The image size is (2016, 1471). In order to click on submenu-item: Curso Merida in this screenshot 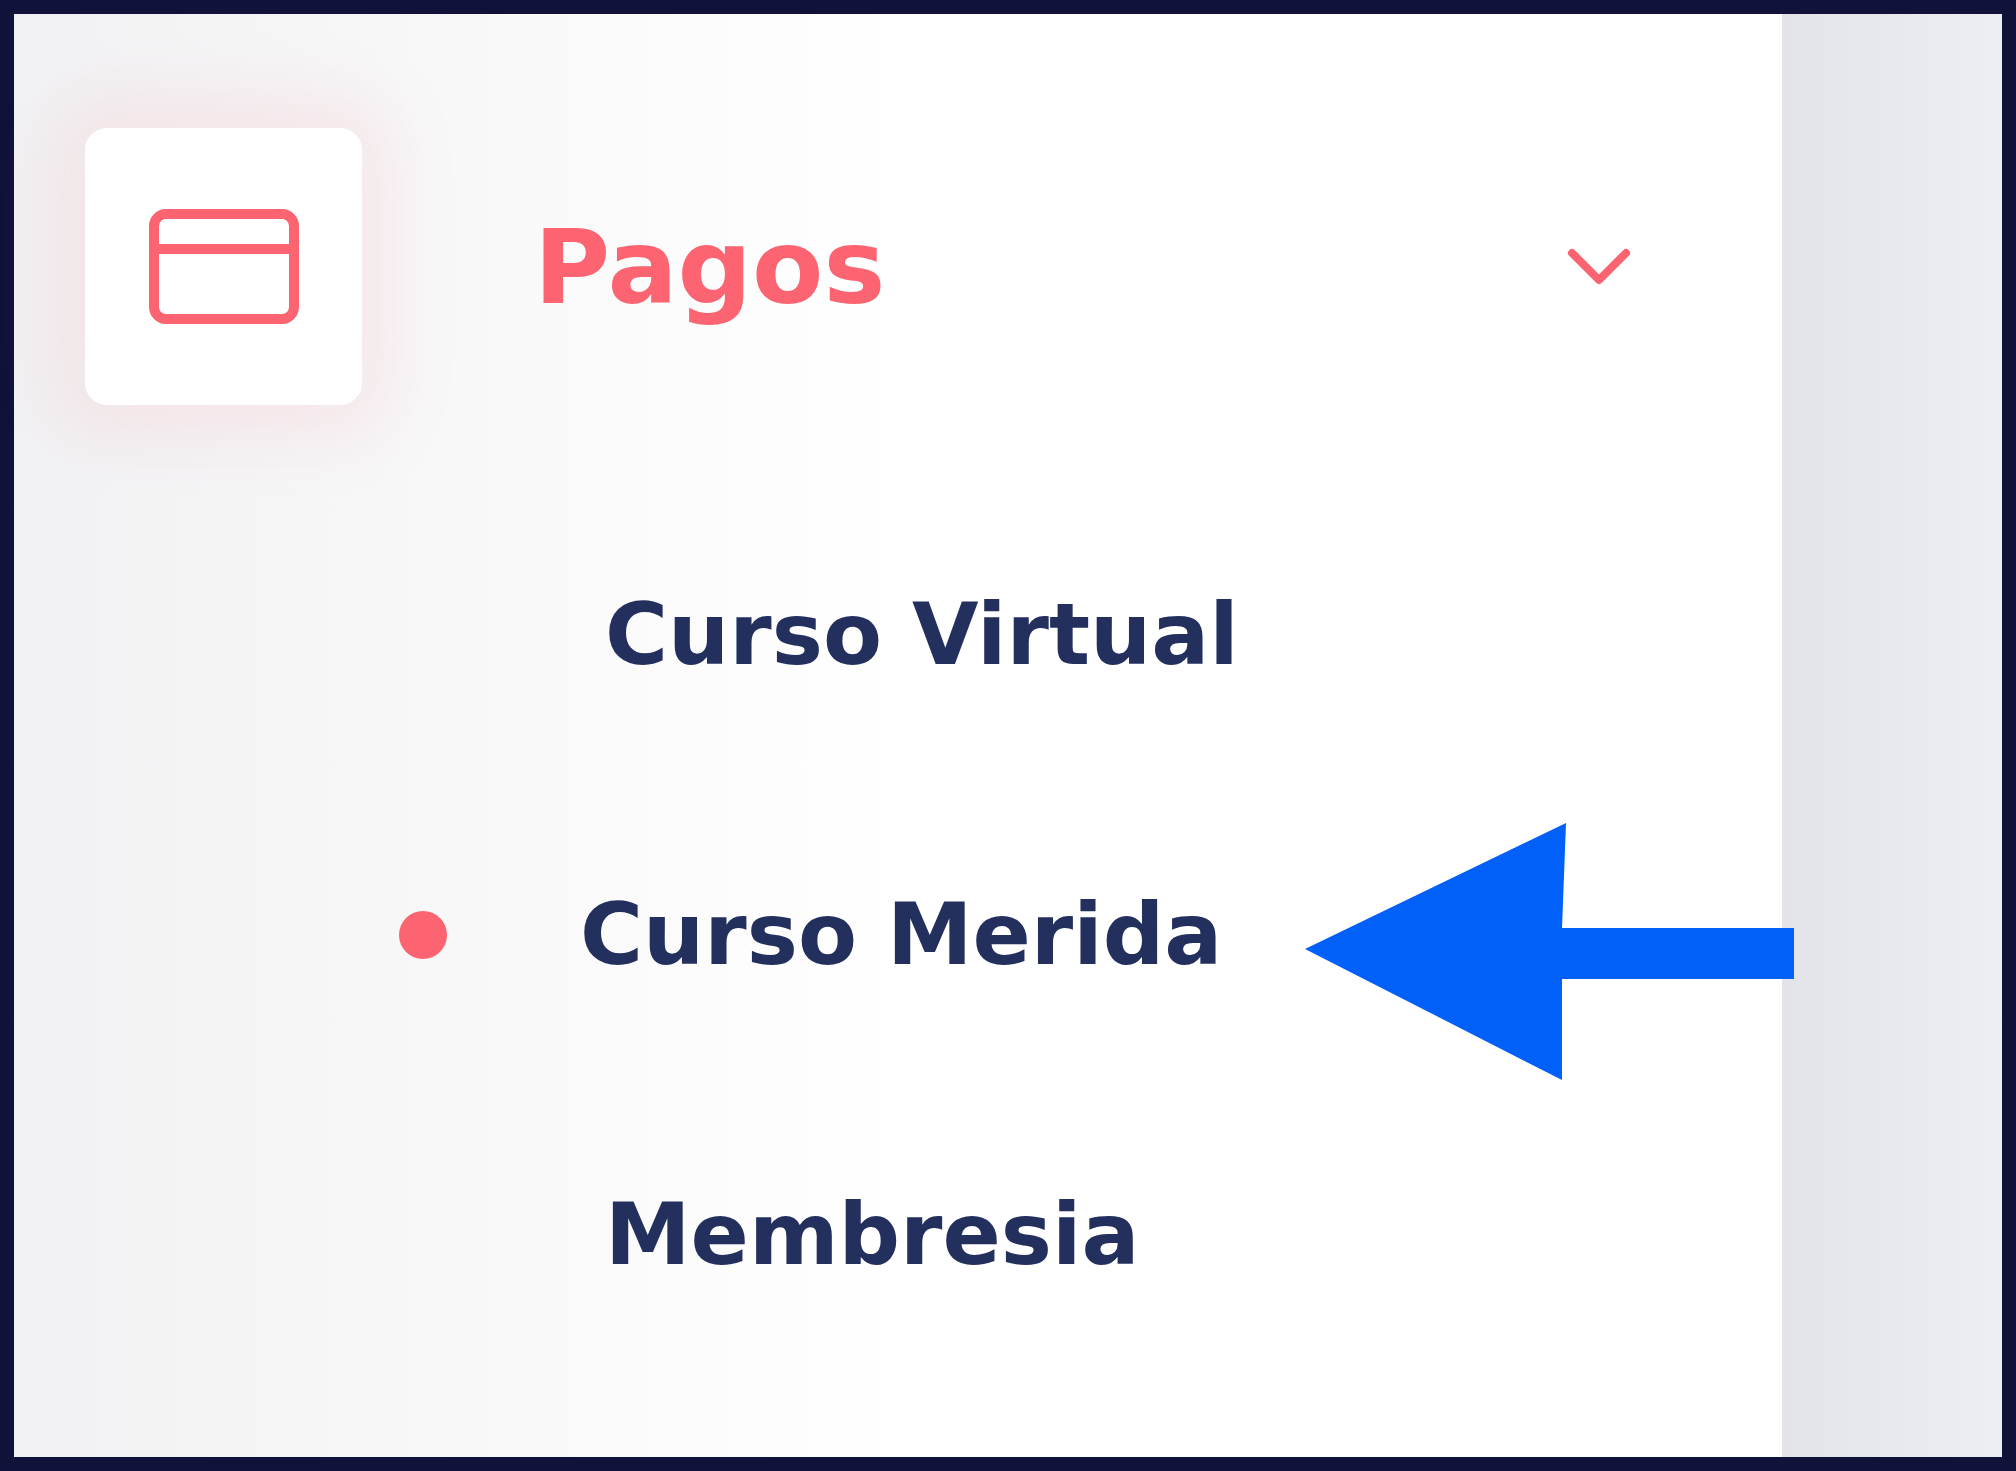, I will do `click(901, 935)`.